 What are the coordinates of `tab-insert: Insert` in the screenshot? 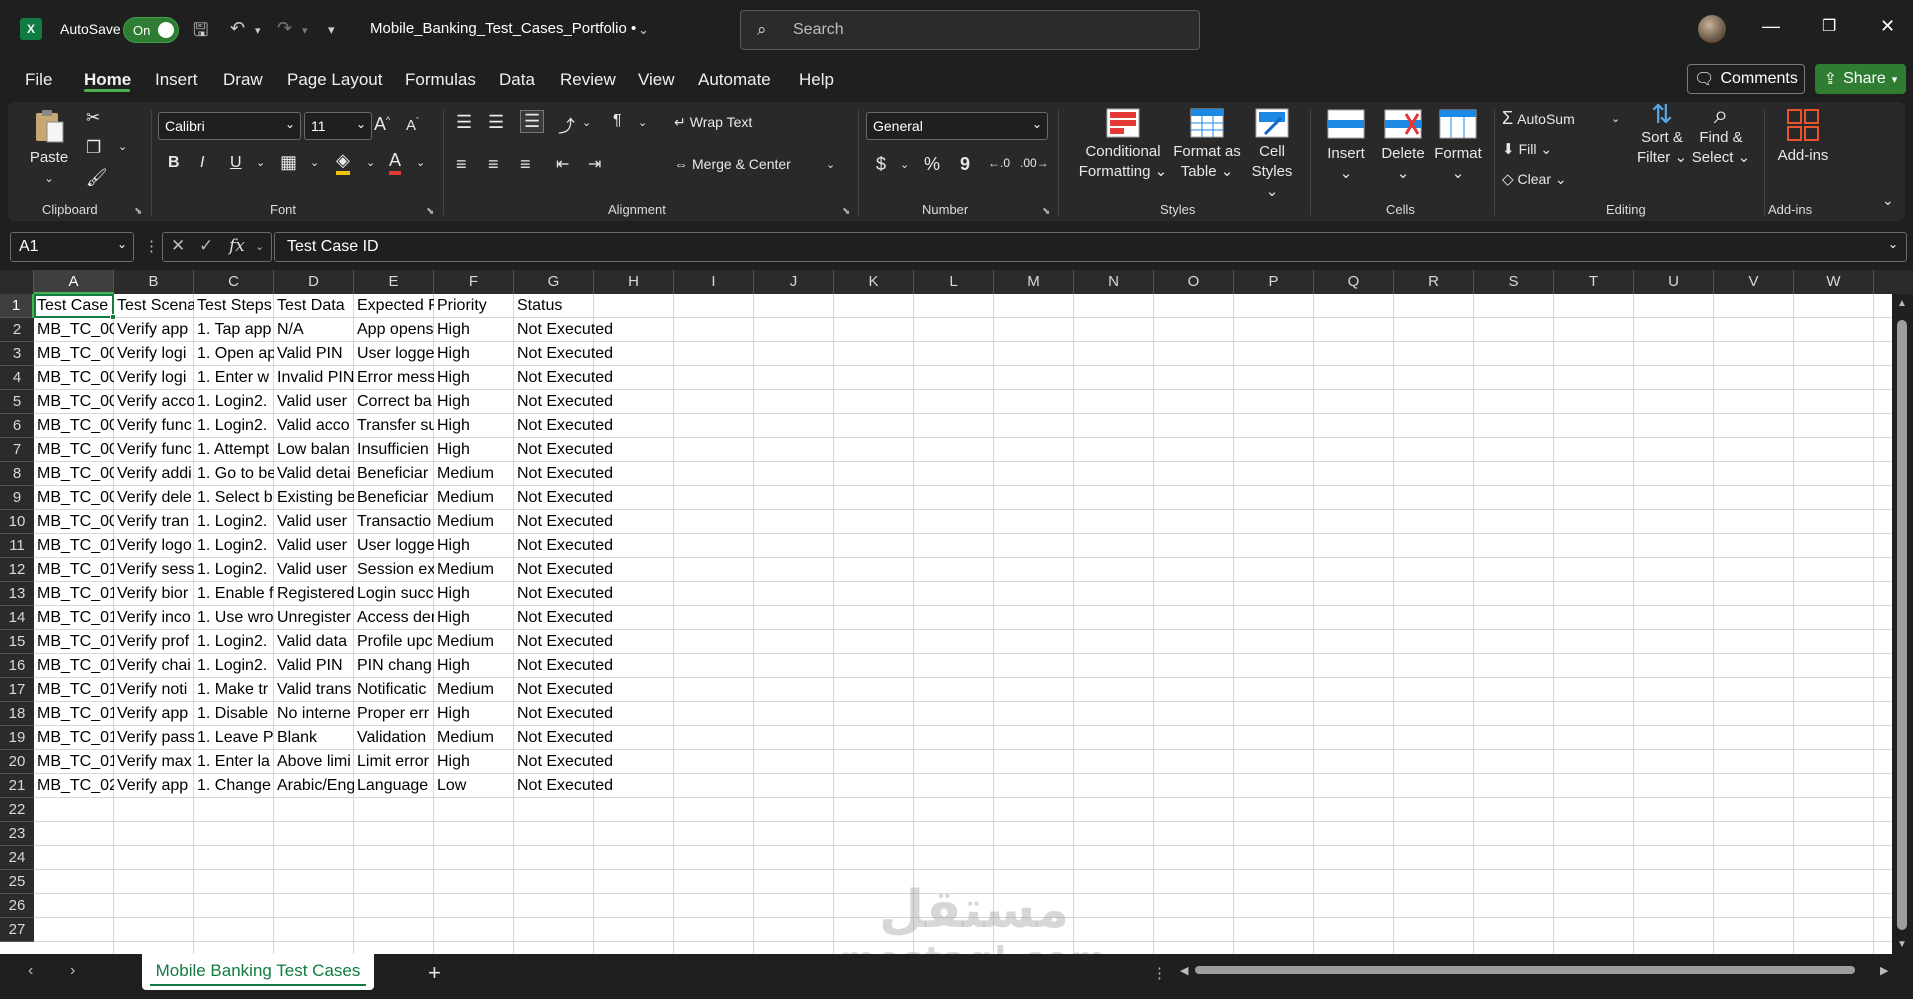 It's located at (176, 80).